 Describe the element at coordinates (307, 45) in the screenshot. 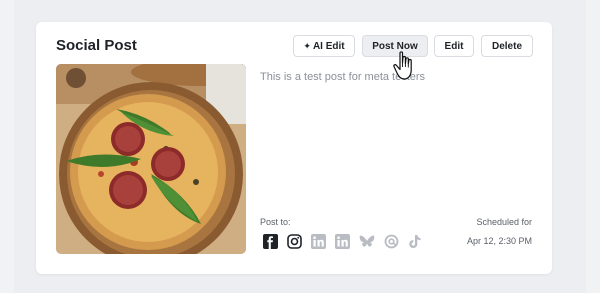

I see `sparkle-icon: ✦` at that location.